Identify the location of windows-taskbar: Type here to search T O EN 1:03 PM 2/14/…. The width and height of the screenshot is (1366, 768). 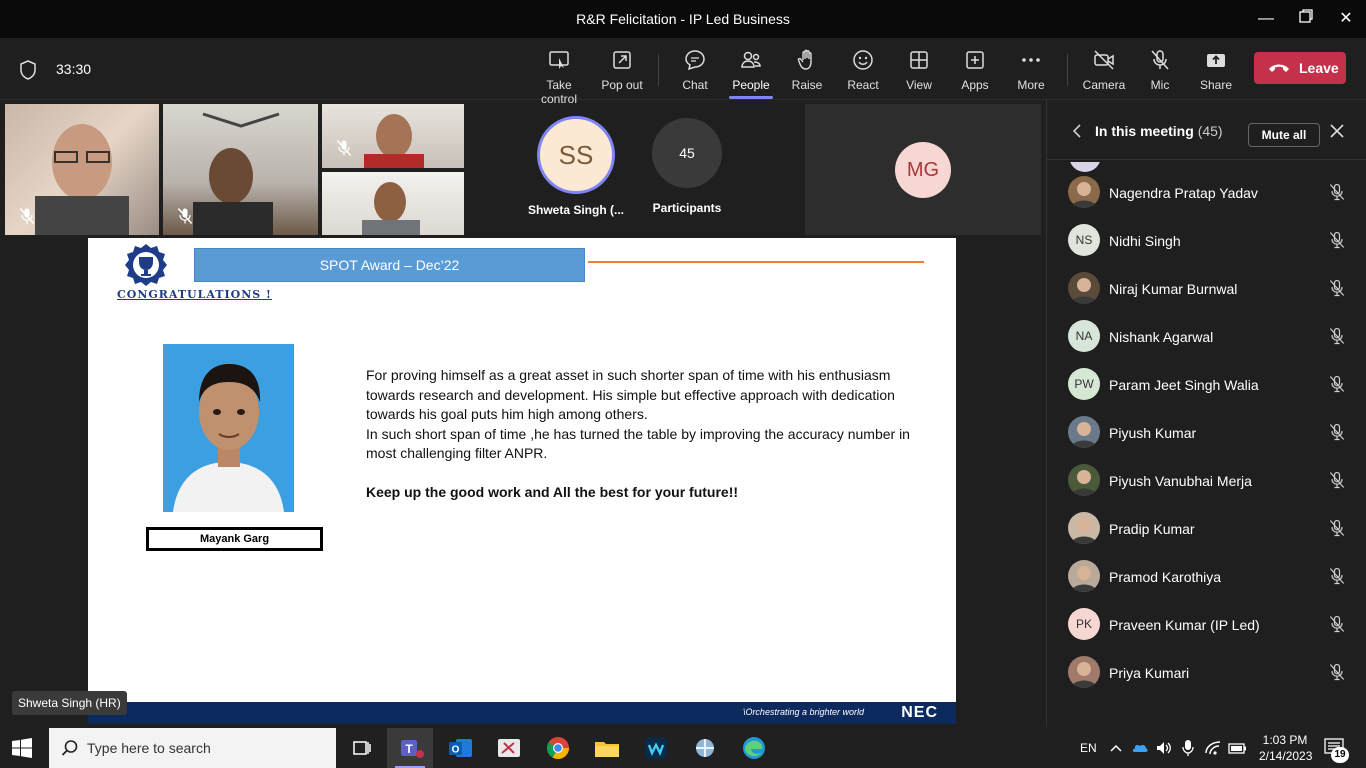
(683, 748).